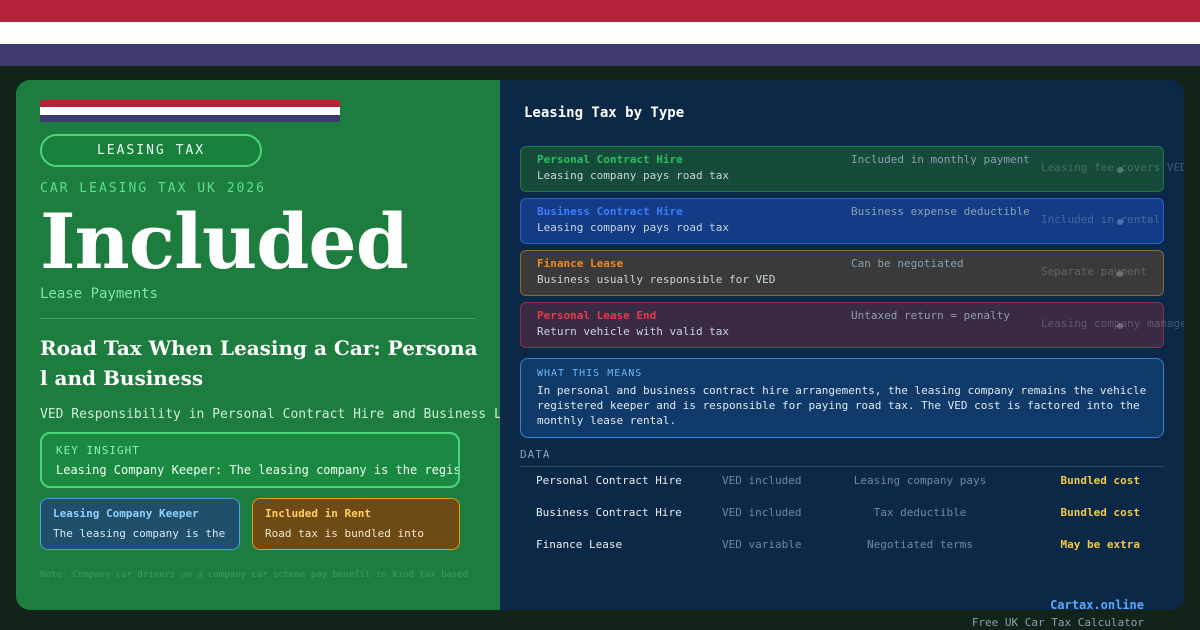 This screenshot has height=630, width=1200. What do you see at coordinates (610, 211) in the screenshot?
I see `lease-type-name: Business Contract Hire` at bounding box center [610, 211].